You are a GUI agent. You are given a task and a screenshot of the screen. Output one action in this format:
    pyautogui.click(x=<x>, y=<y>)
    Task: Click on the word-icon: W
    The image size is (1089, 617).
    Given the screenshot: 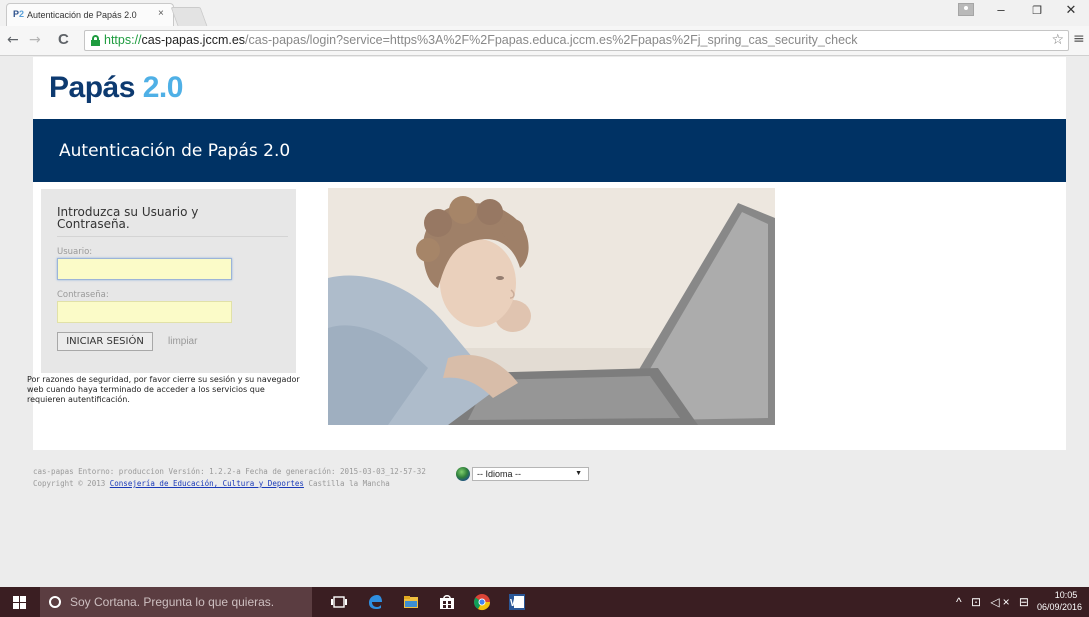 What is the action you would take?
    pyautogui.click(x=517, y=602)
    